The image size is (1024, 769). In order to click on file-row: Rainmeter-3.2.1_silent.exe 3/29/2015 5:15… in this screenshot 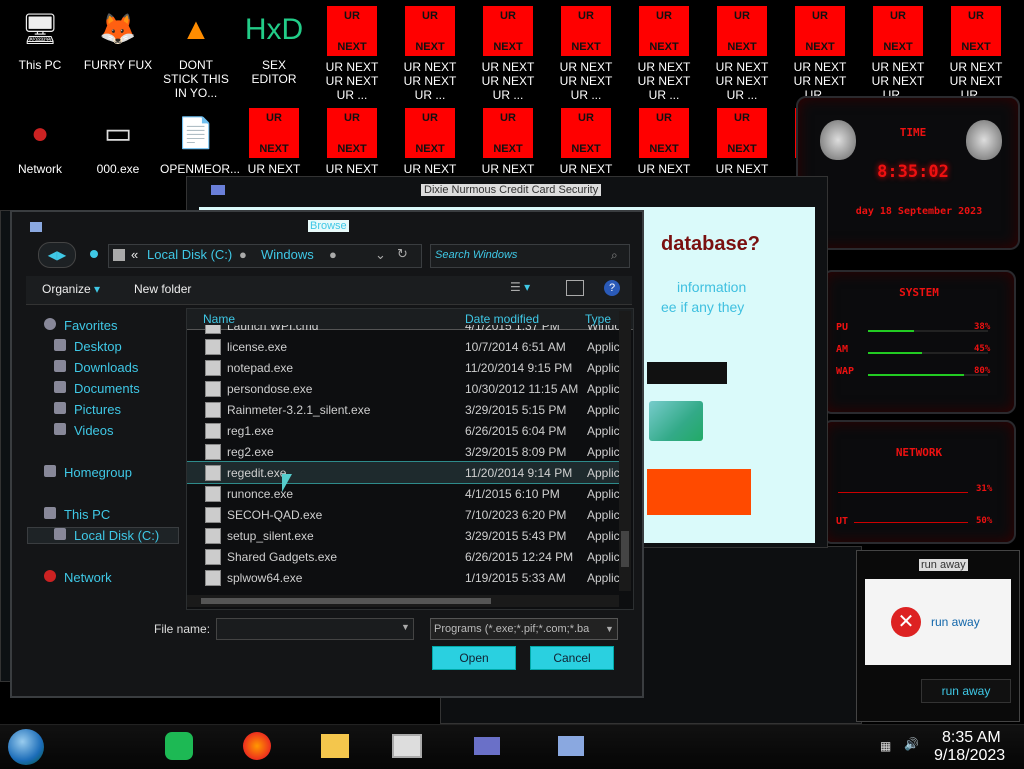, I will do `click(407, 409)`.